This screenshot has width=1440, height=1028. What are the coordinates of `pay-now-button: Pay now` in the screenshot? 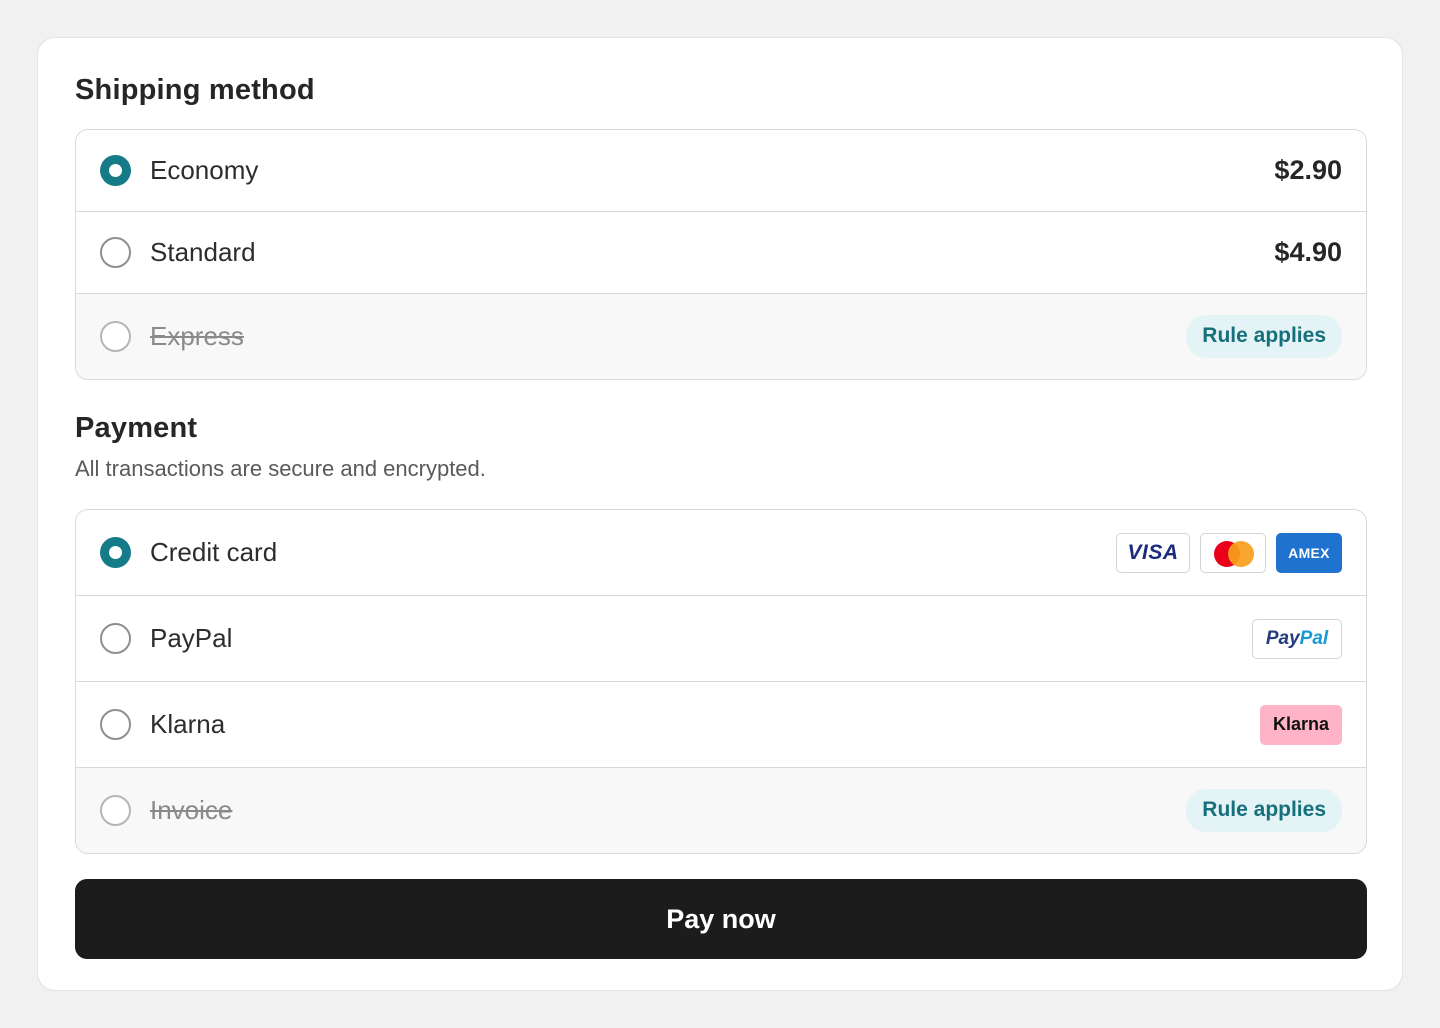 It's located at (721, 919).